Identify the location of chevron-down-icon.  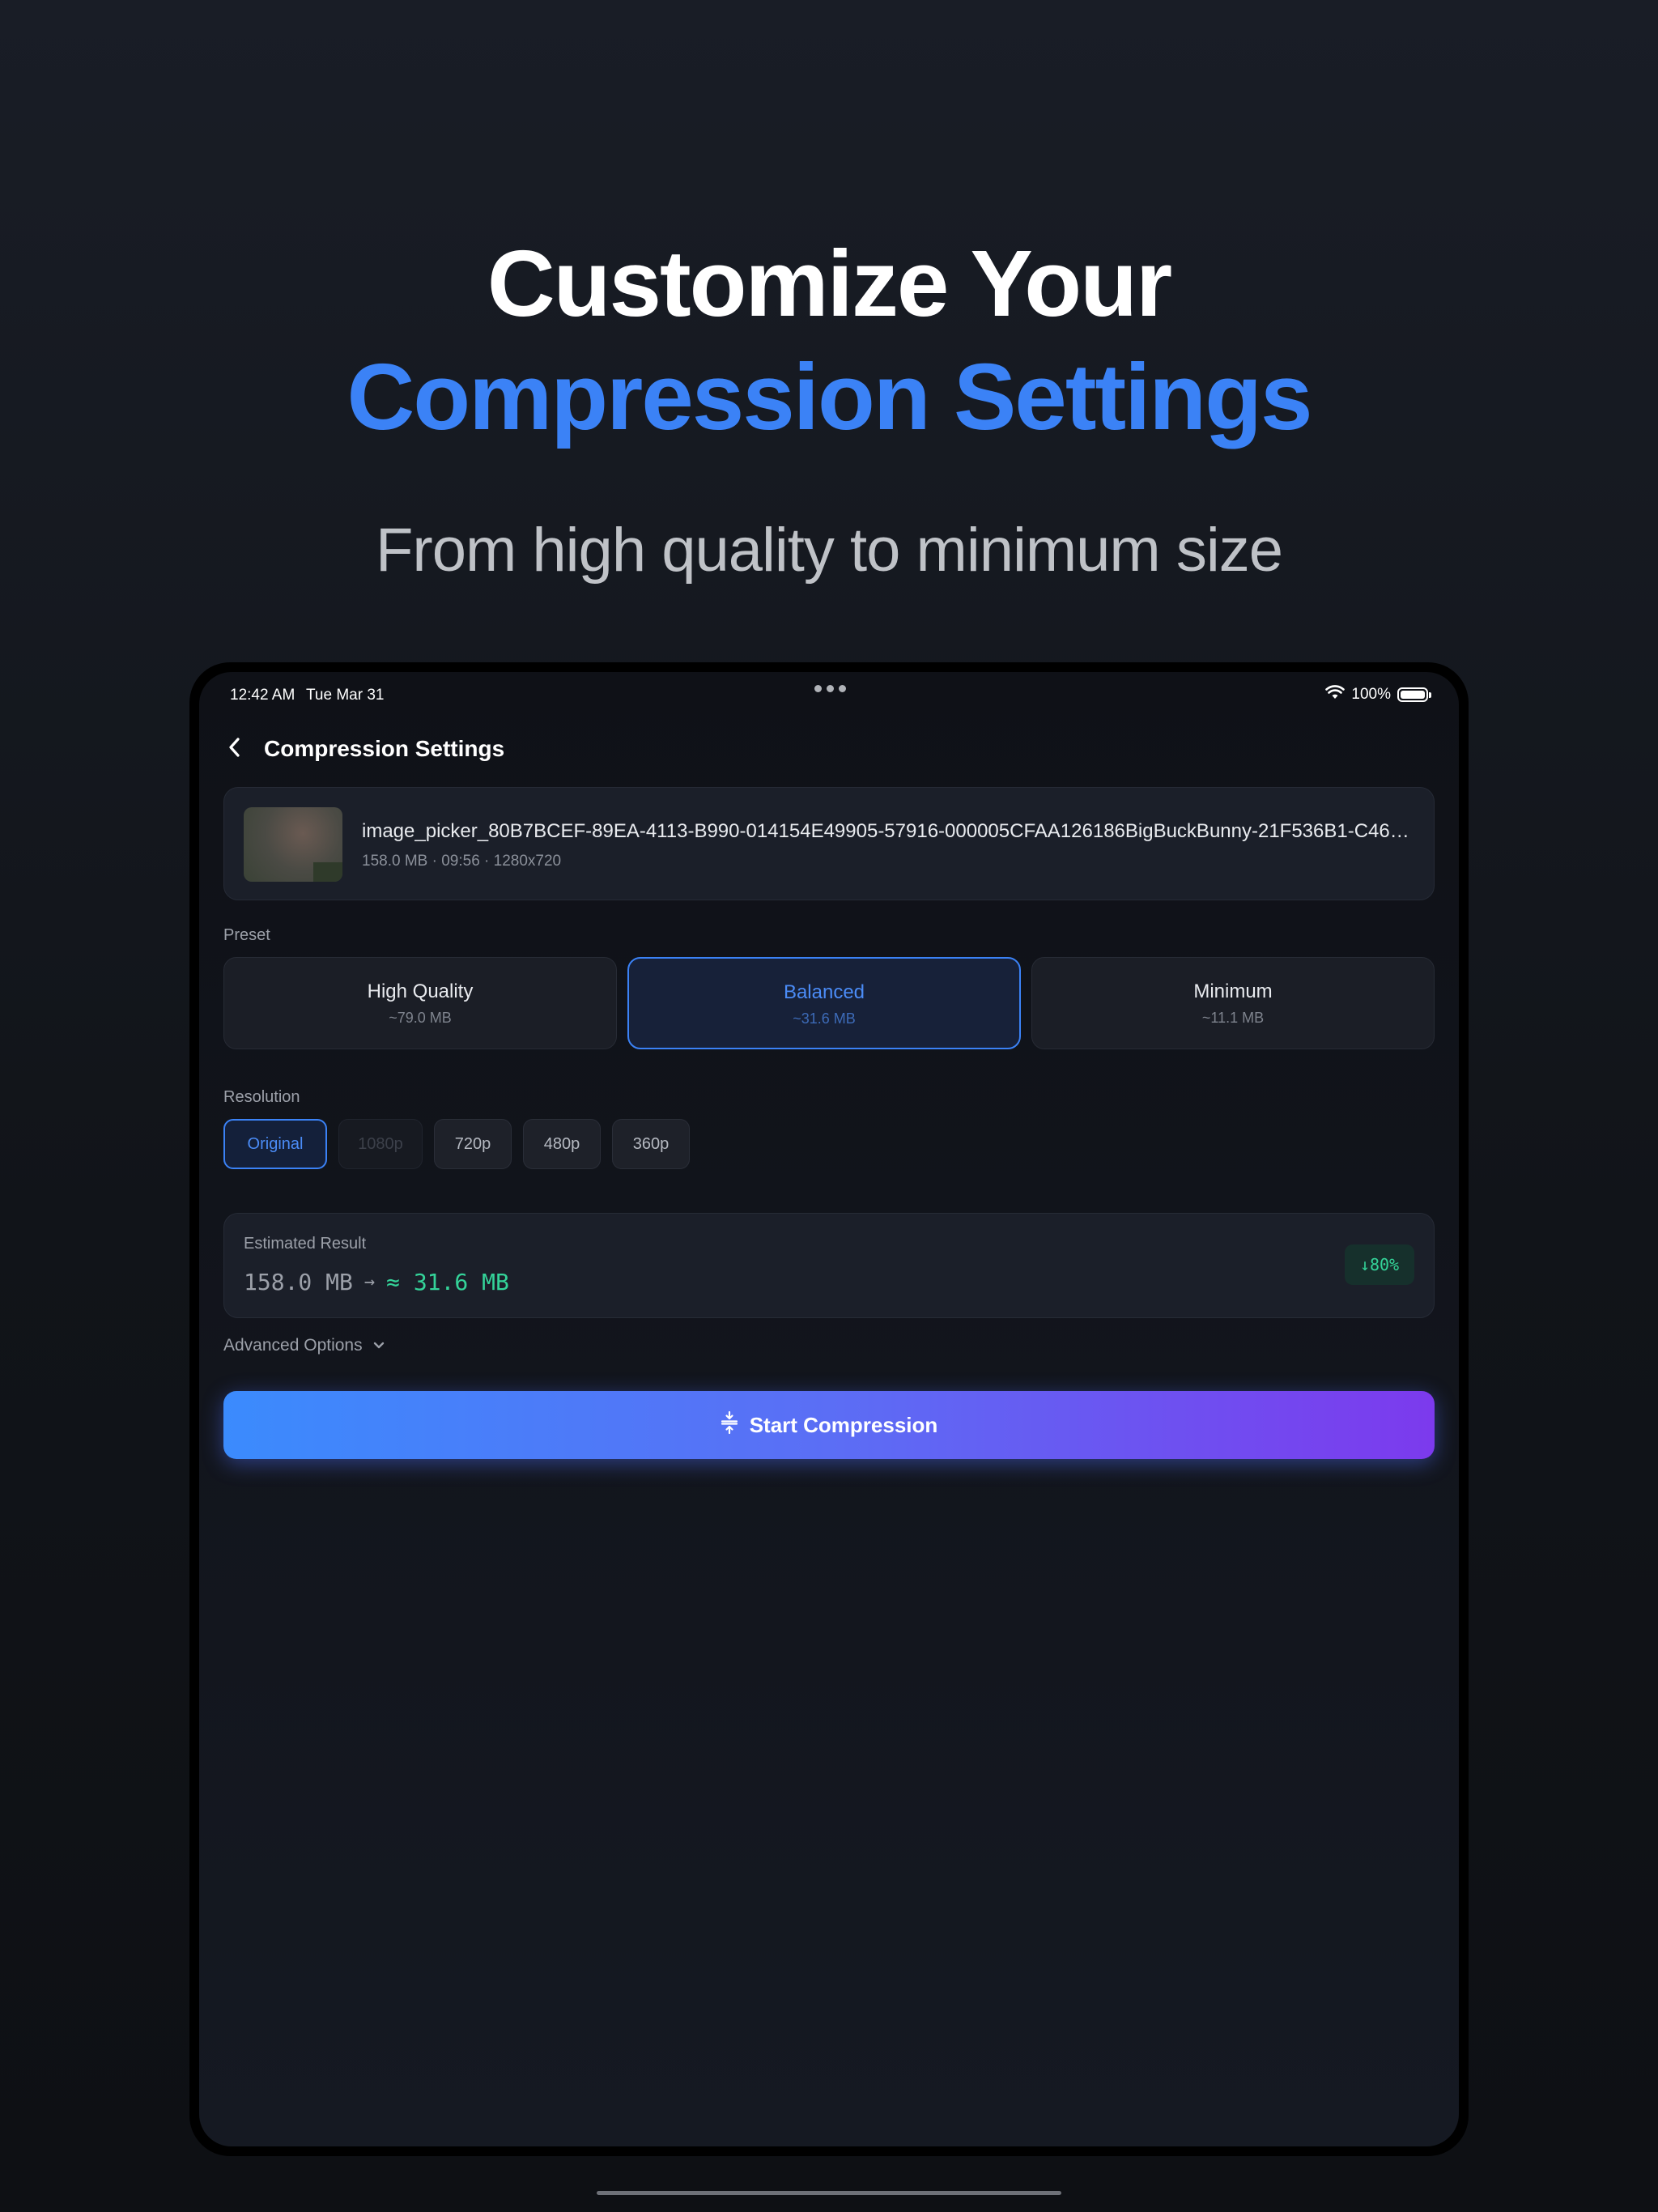
(378, 1346).